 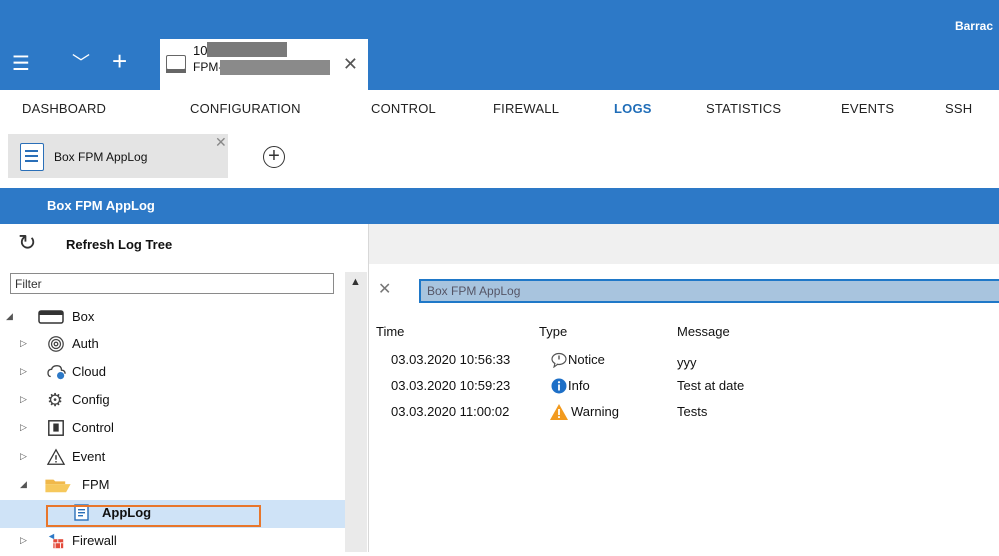 What do you see at coordinates (91, 399) in the screenshot?
I see `tree-item-label: Config` at bounding box center [91, 399].